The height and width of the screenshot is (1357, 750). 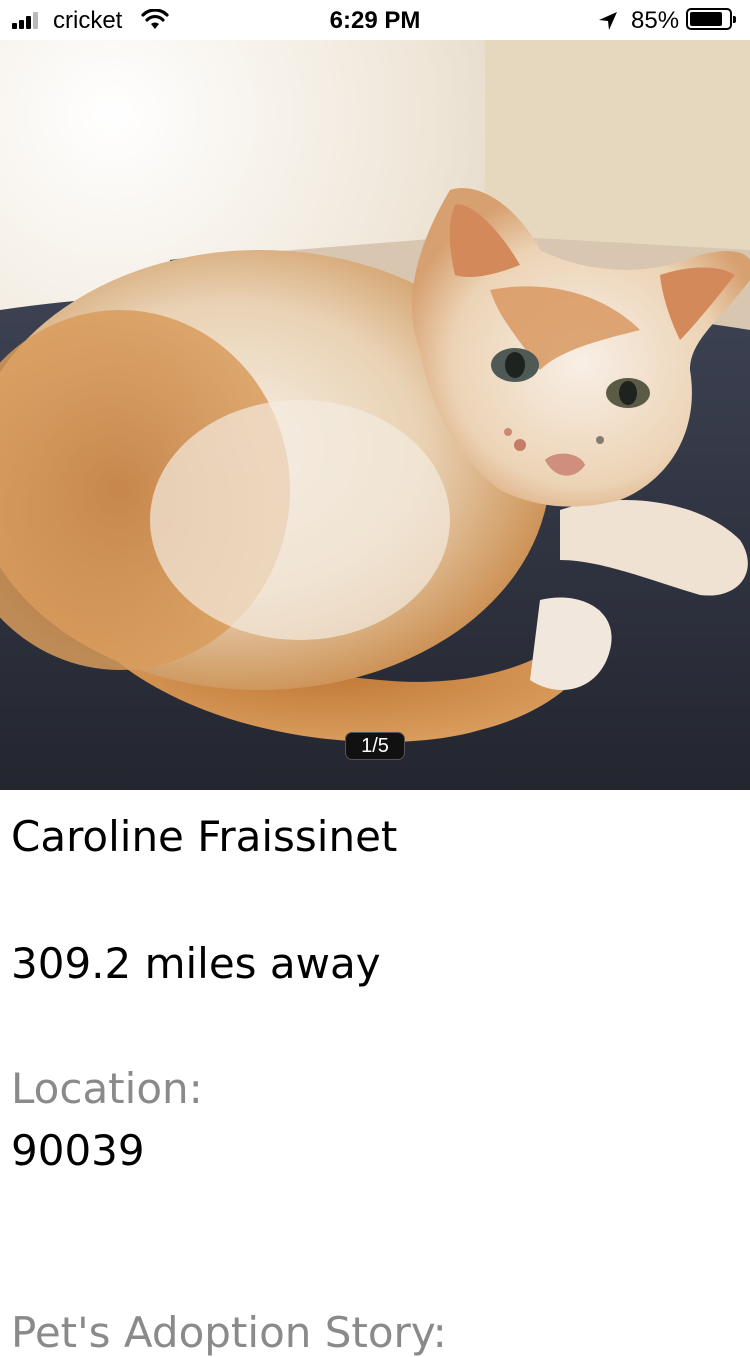 What do you see at coordinates (711, 19) in the screenshot?
I see `battery-icon` at bounding box center [711, 19].